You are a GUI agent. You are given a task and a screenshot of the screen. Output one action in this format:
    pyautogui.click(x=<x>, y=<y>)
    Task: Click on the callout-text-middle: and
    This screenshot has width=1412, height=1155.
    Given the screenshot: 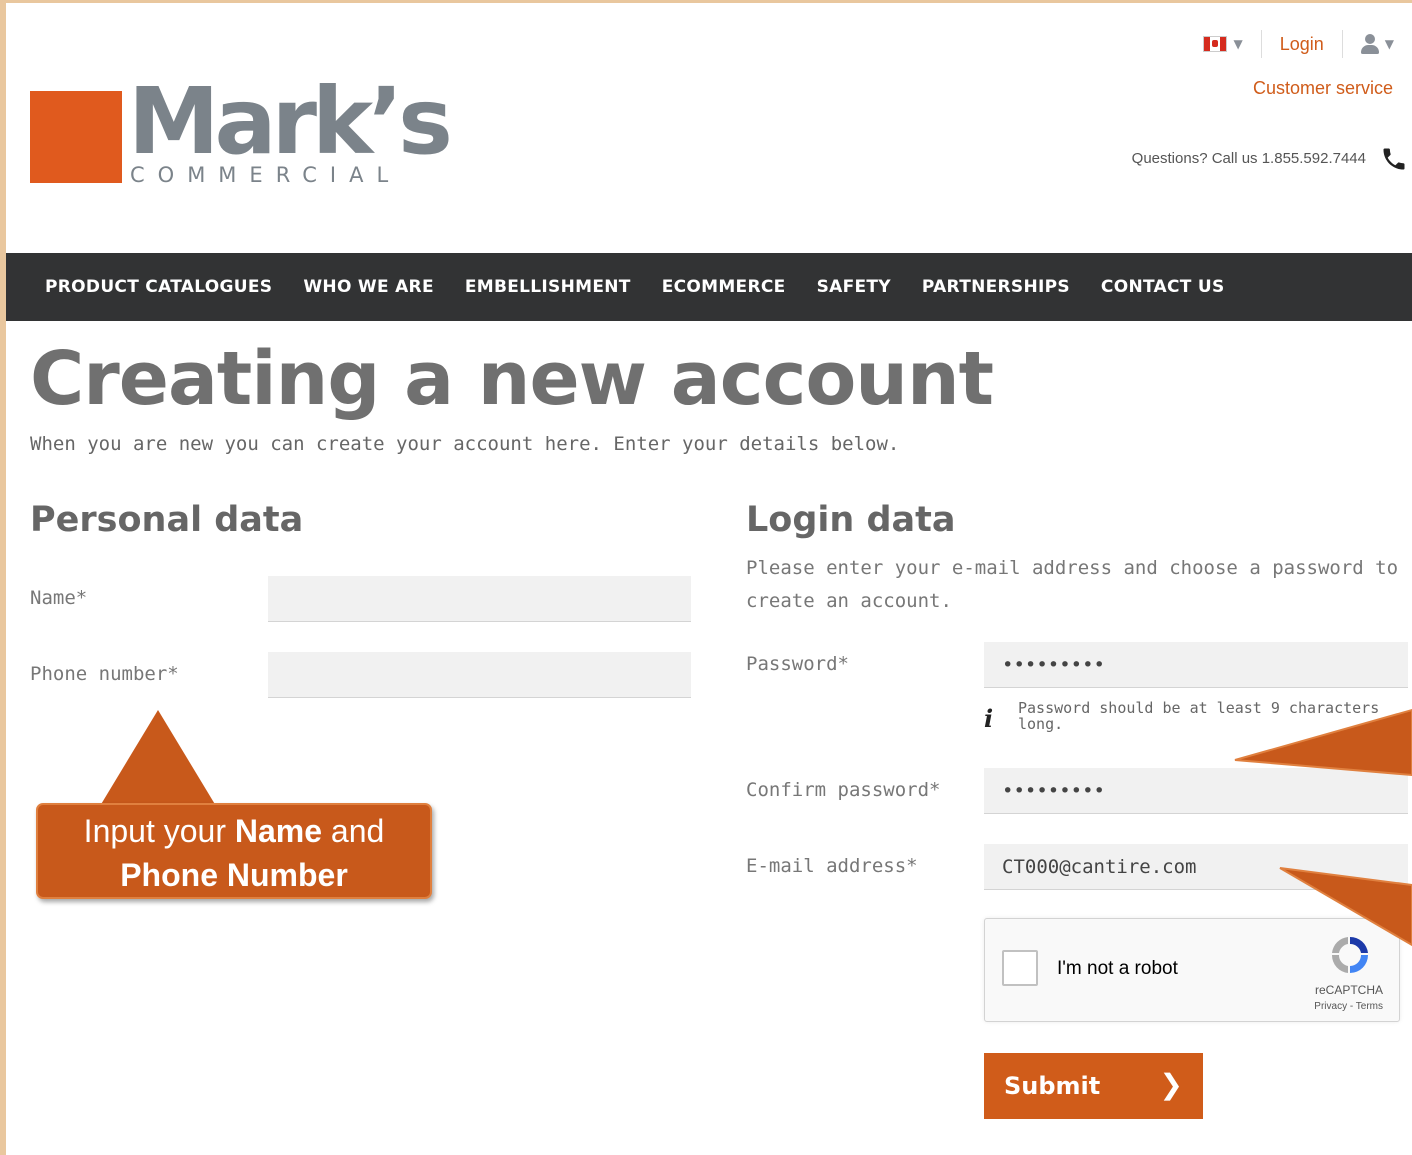 What is the action you would take?
    pyautogui.click(x=353, y=831)
    